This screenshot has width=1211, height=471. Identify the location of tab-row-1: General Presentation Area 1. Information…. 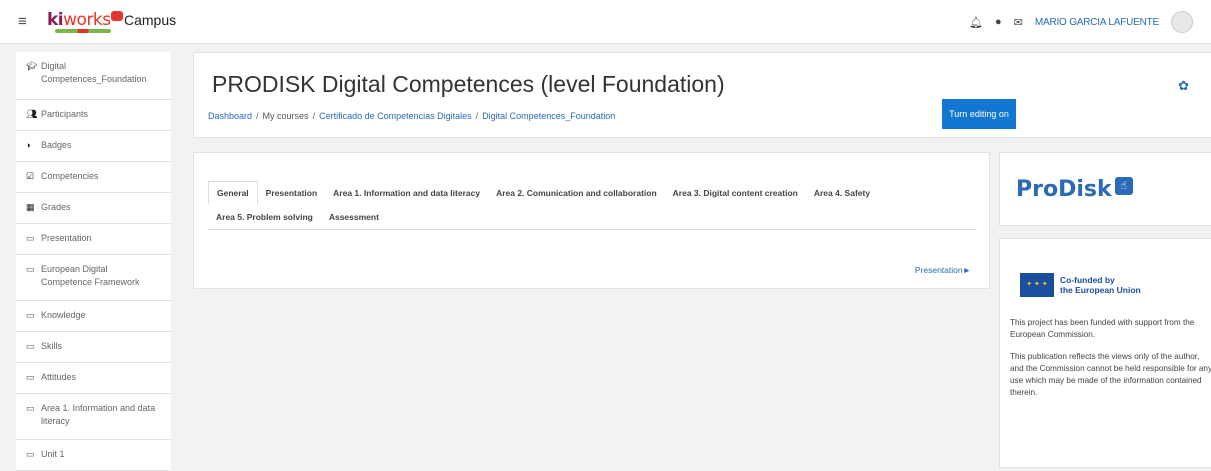
(592, 193).